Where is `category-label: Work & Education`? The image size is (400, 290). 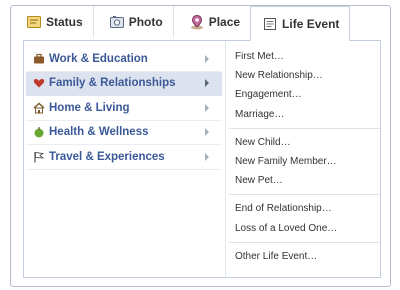
category-label: Work & Education is located at coordinates (98, 58).